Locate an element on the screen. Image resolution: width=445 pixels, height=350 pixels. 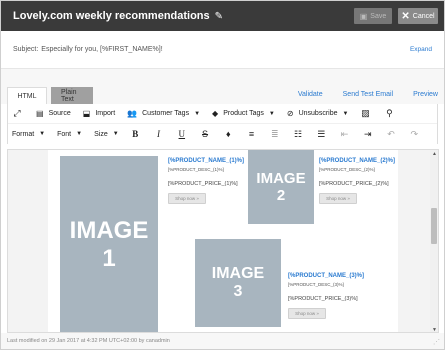
placeholder-number: 1 is located at coordinates (109, 258).